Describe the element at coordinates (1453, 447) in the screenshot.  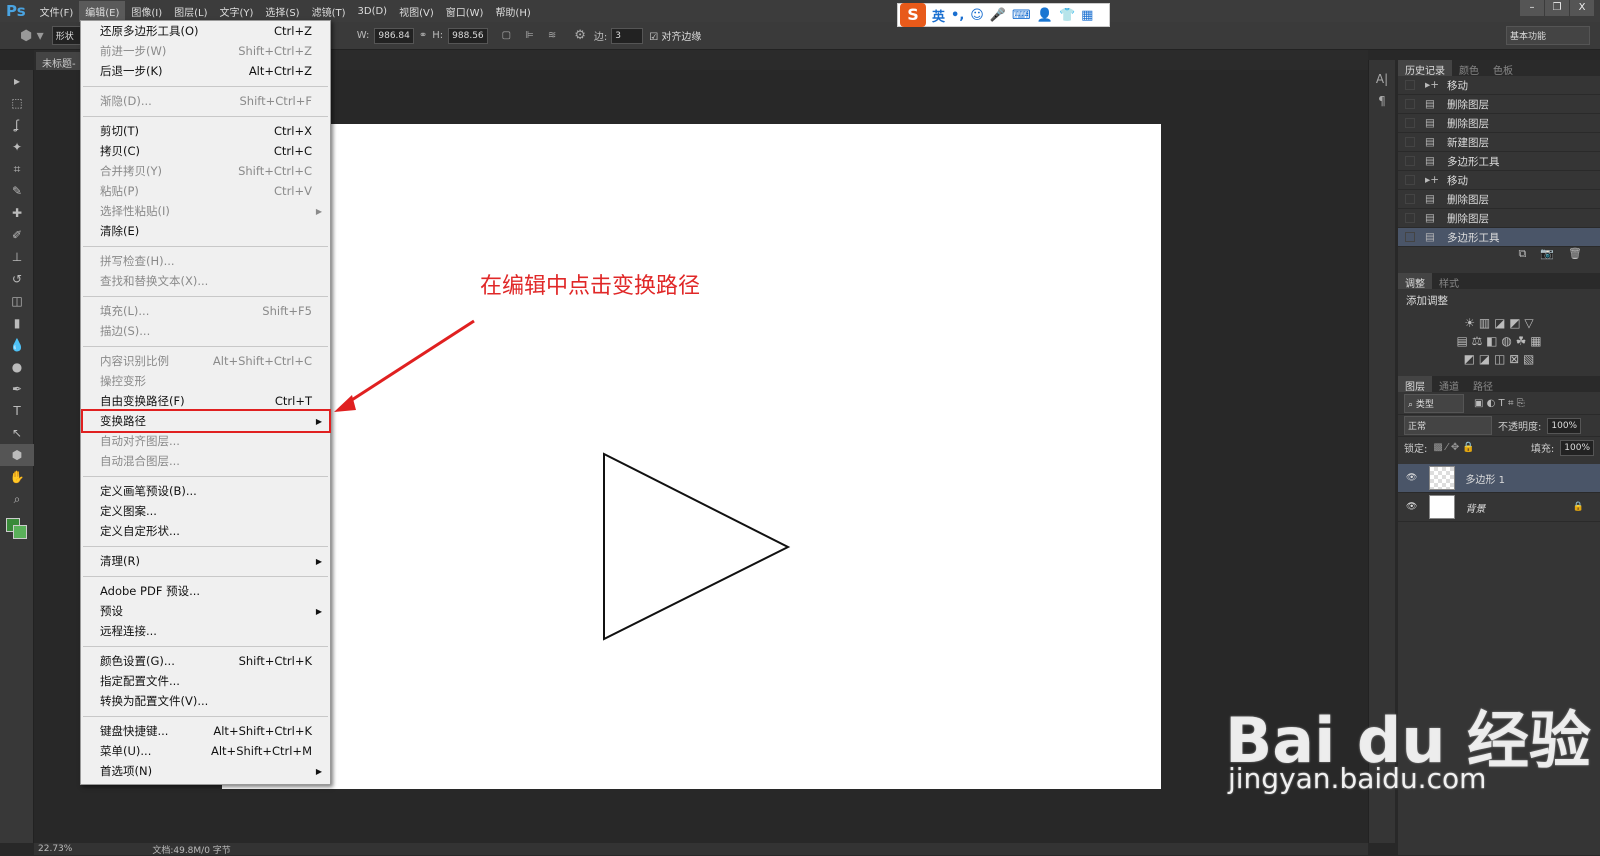
I see `lock-icons: ▩ ⁄ ✥ 🔒` at that location.